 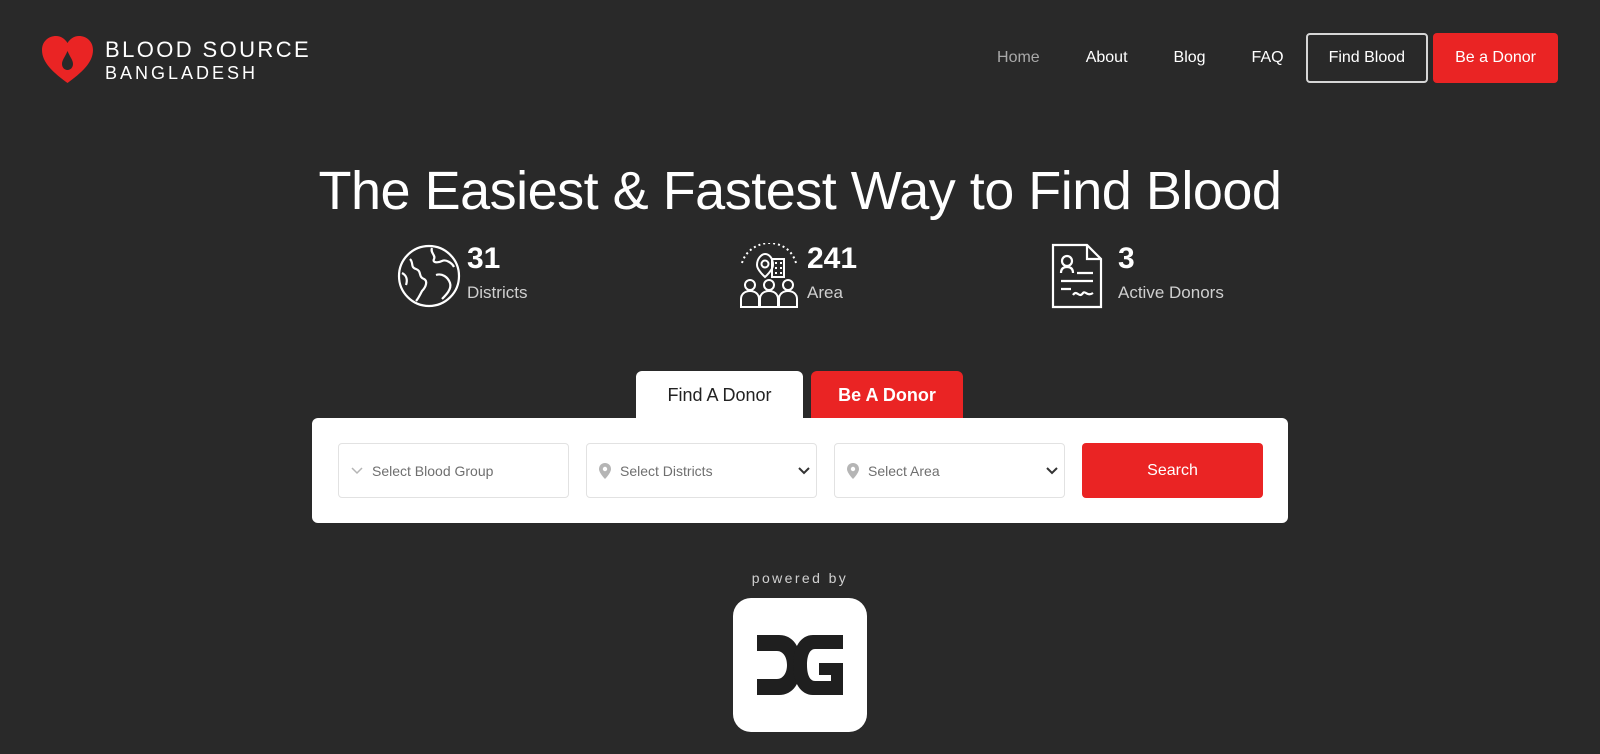 What do you see at coordinates (1190, 58) in the screenshot?
I see `nav-blog-link: Blog` at bounding box center [1190, 58].